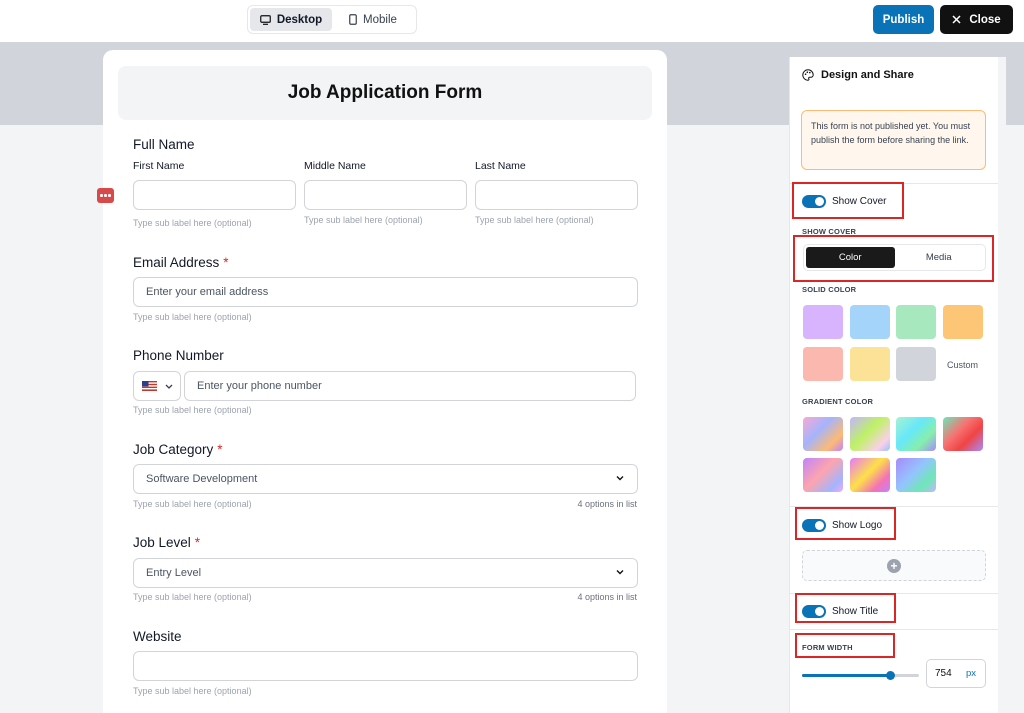 The height and width of the screenshot is (713, 1024). Describe the element at coordinates (363, 220) in the screenshot. I see `middle-name-hint: Type sub label here (optional)` at that location.